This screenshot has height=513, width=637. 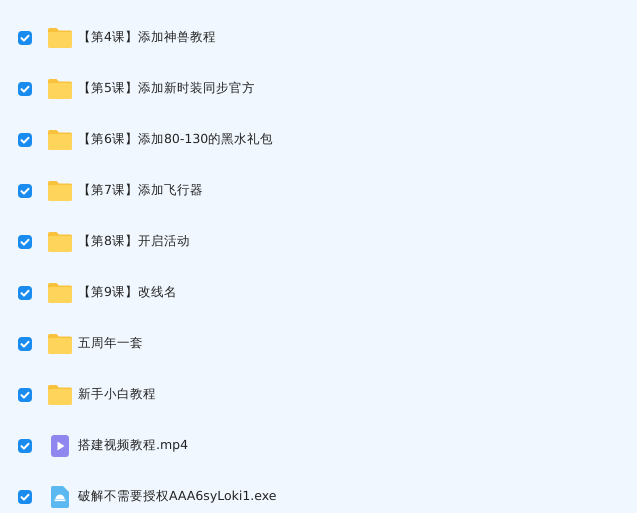 I want to click on file-name: 新手小白教程, so click(x=117, y=394).